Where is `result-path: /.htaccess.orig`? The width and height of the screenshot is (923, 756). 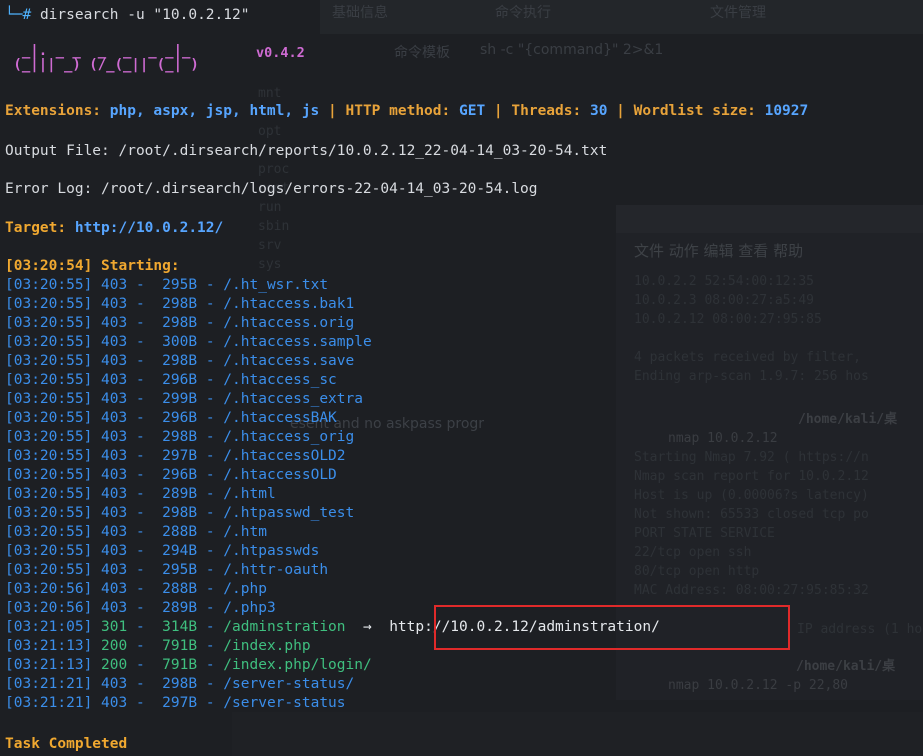 result-path: /.htaccess.orig is located at coordinates (289, 323).